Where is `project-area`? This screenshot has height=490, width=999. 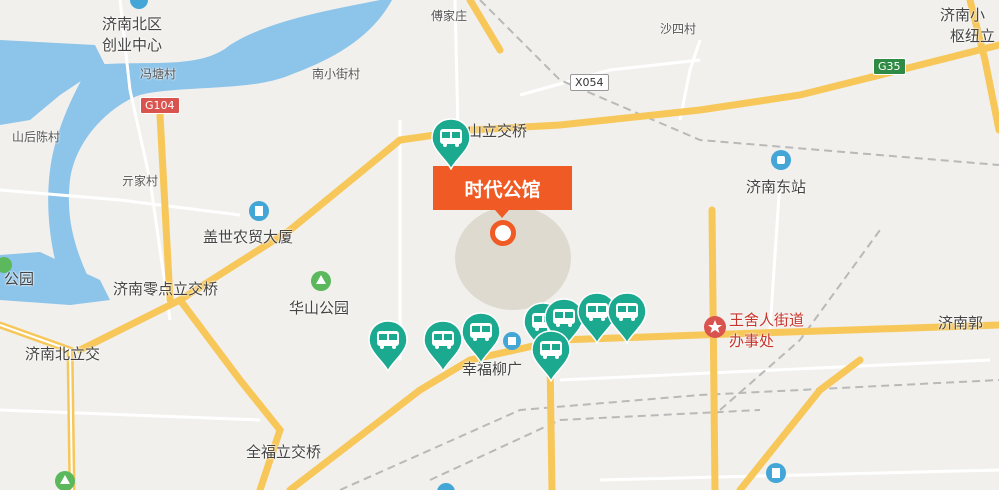
project-area is located at coordinates (513, 258).